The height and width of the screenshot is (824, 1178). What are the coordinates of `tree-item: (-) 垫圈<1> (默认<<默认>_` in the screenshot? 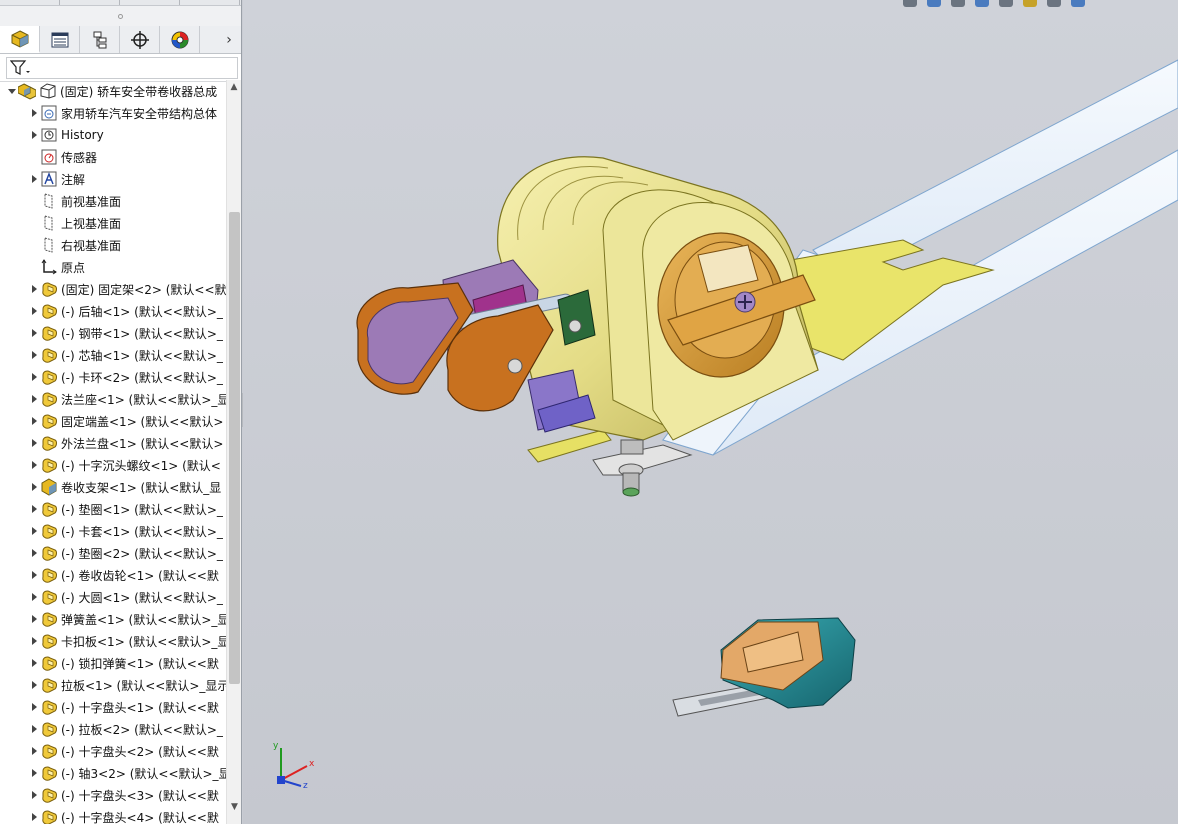 It's located at (113, 509).